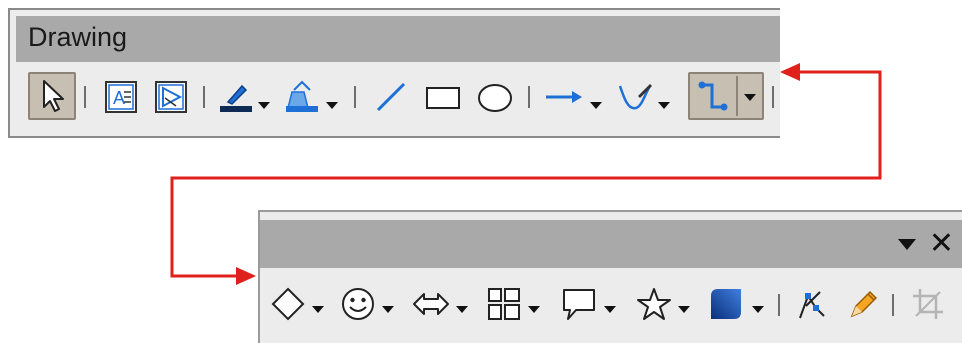 This screenshot has width=962, height=343. I want to click on flowchart-dropdown, so click(534, 309).